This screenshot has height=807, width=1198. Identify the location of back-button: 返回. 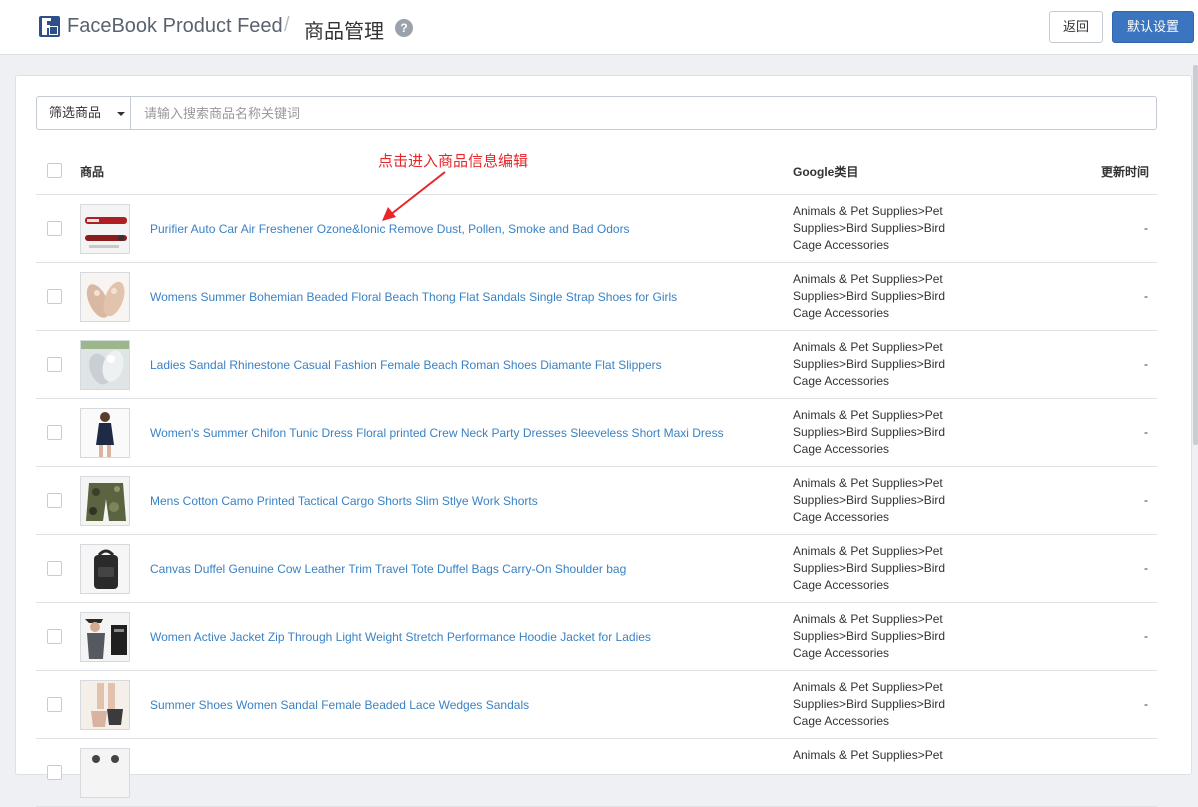
(1076, 27).